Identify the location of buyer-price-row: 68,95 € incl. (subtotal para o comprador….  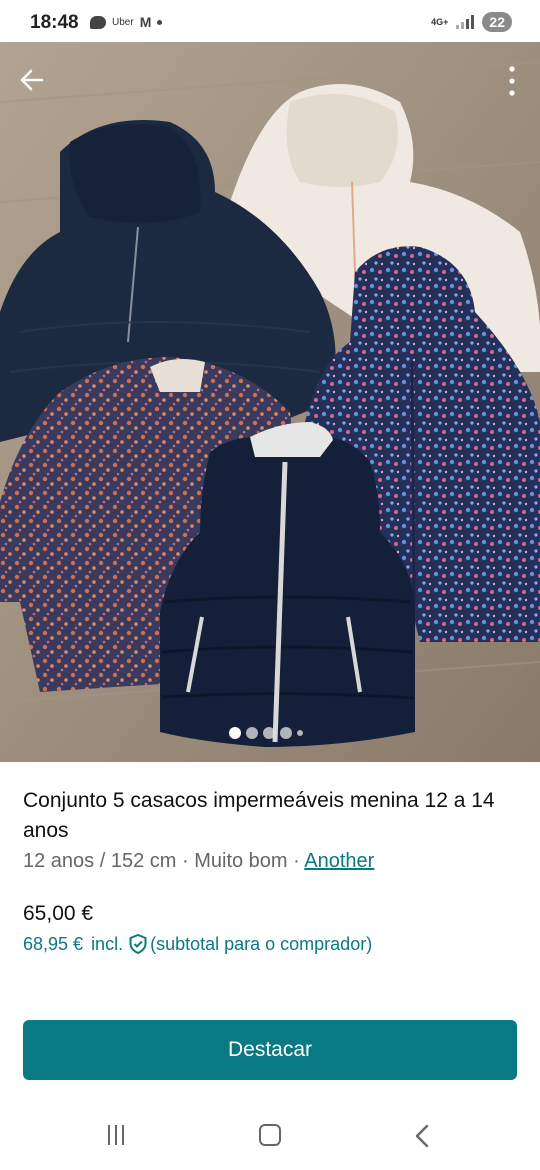
(197, 944).